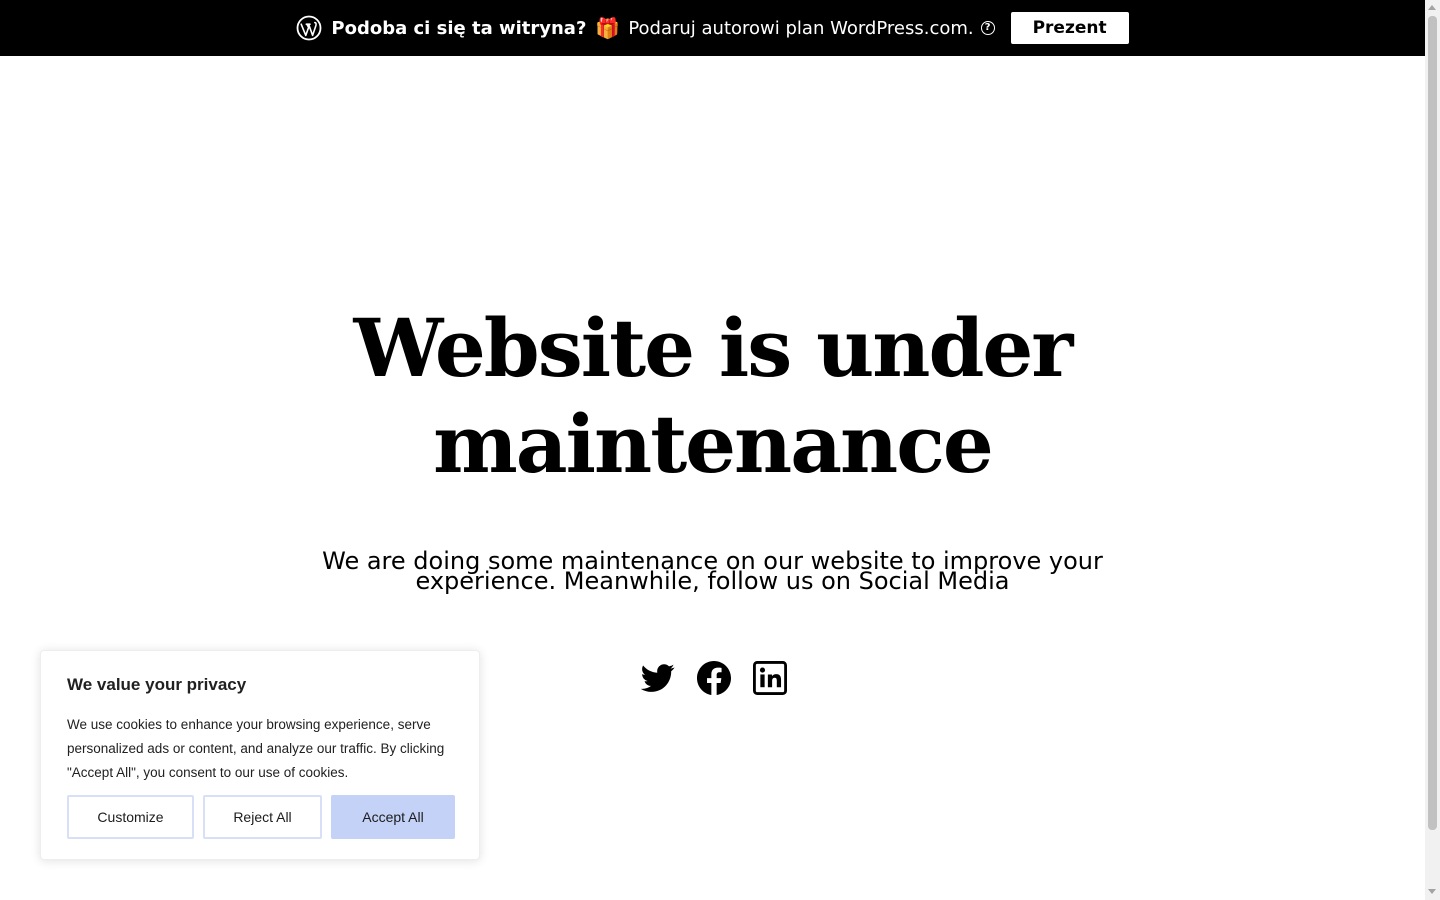  What do you see at coordinates (1432, 891) in the screenshot?
I see `scroll-down-arrow-icon` at bounding box center [1432, 891].